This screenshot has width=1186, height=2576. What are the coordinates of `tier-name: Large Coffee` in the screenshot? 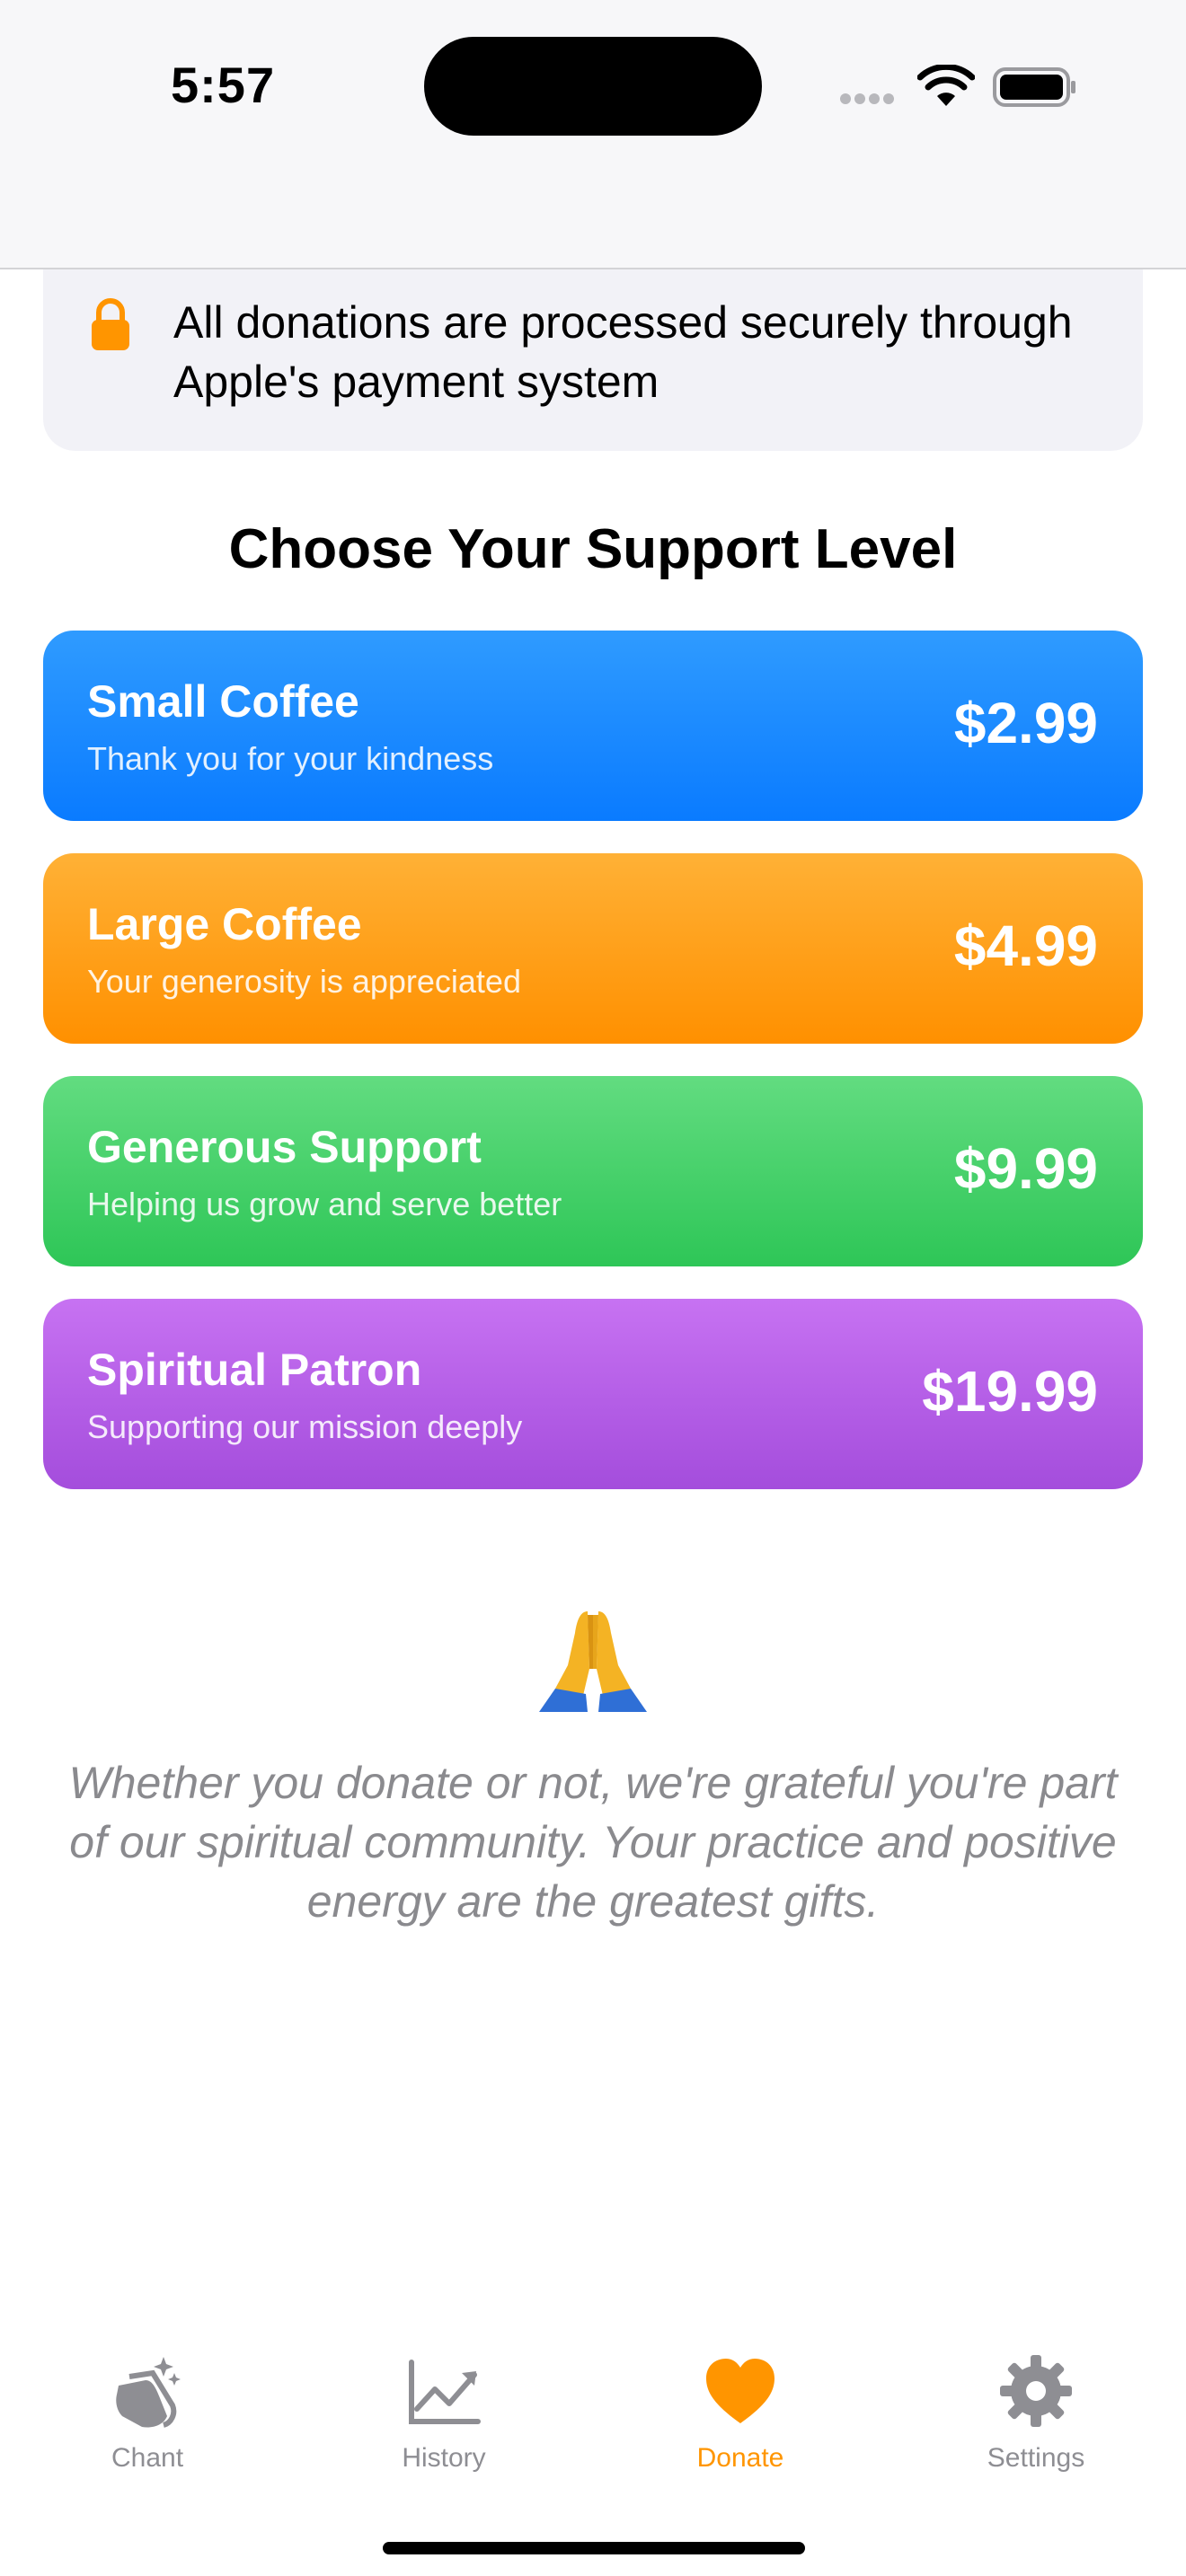 It's located at (224, 924).